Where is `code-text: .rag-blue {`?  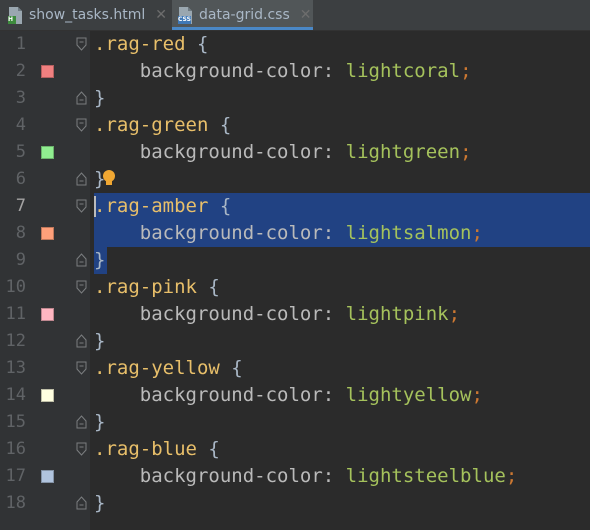 code-text: .rag-blue { is located at coordinates (157, 449).